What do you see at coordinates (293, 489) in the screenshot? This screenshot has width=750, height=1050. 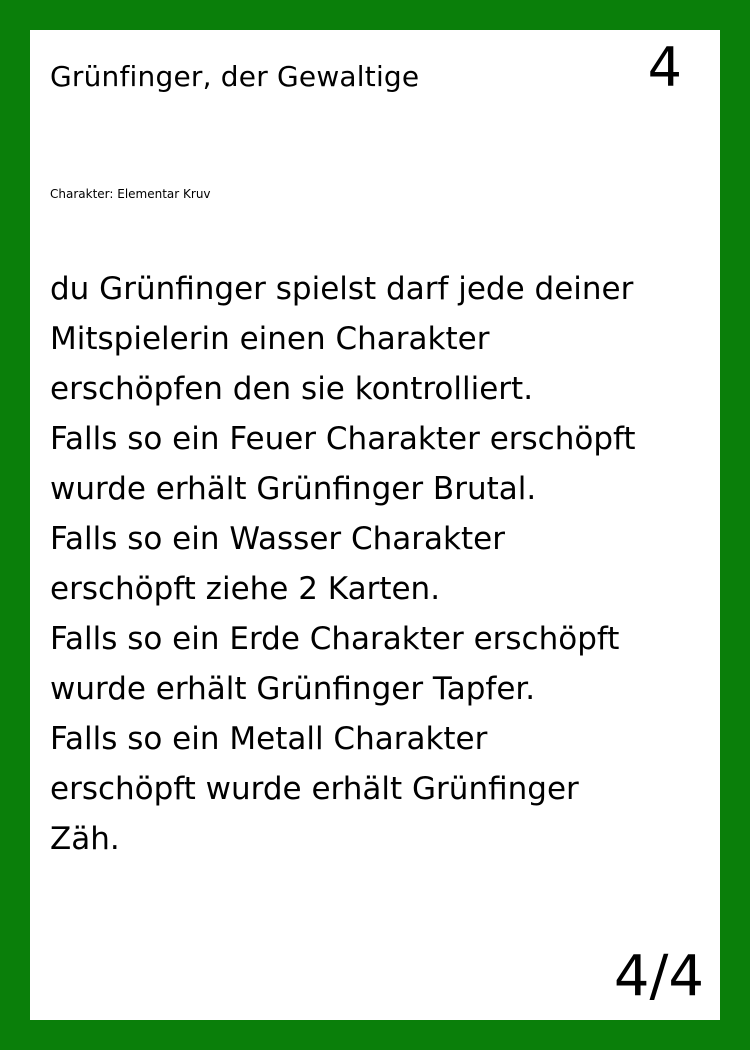 I see `rules-line: wurde erhält Grünfinger Brutal.` at bounding box center [293, 489].